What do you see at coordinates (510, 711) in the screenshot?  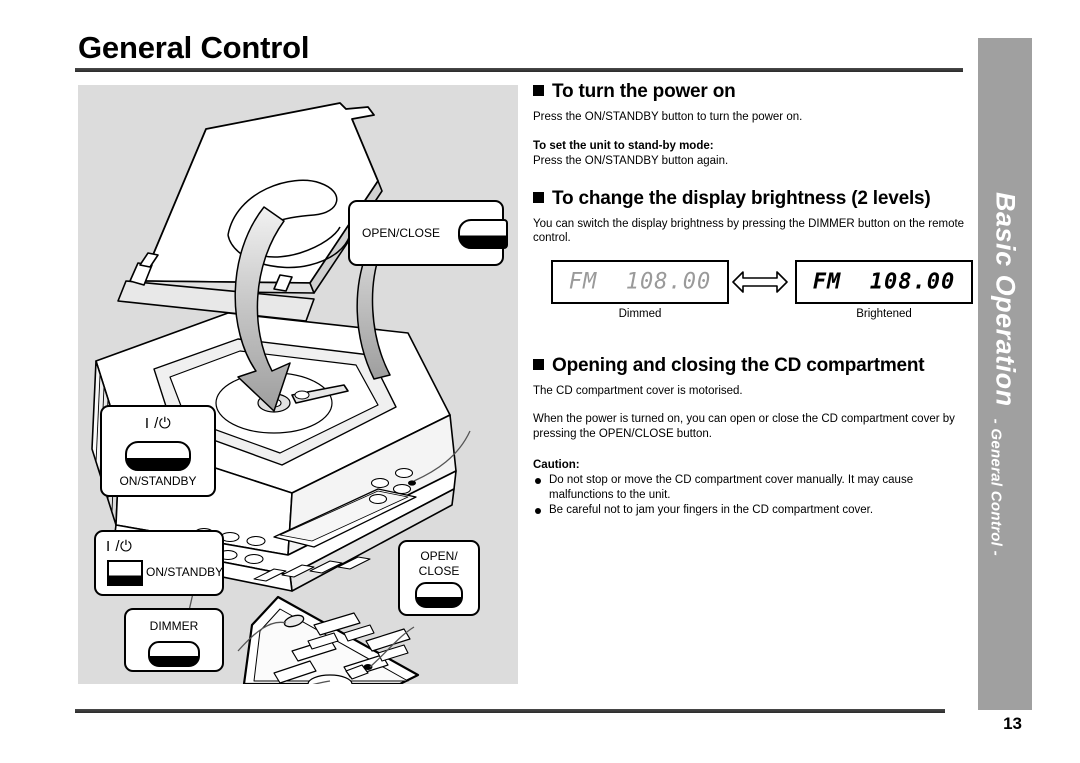 I see `footer-divider` at bounding box center [510, 711].